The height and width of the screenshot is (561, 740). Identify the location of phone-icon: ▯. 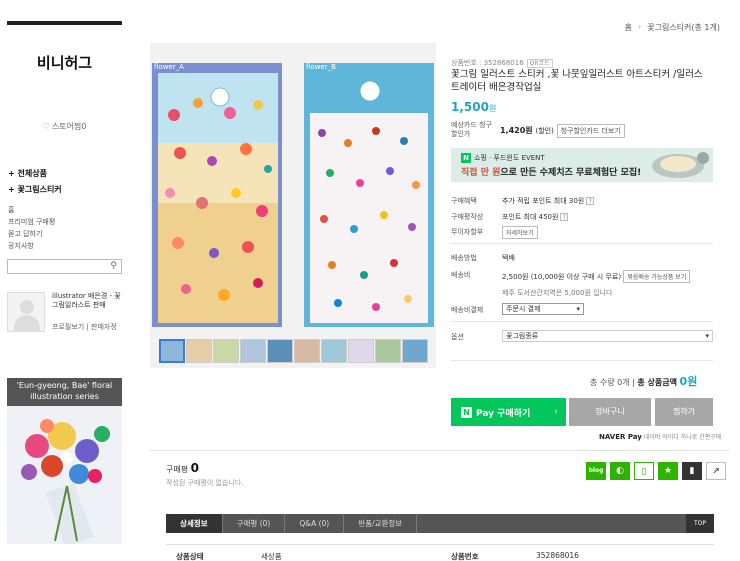
(644, 471).